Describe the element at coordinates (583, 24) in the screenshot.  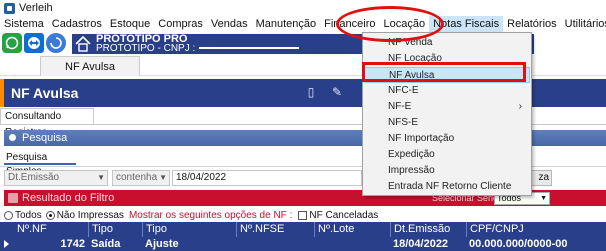
I see `menu-utilitarios: Utilitários` at that location.